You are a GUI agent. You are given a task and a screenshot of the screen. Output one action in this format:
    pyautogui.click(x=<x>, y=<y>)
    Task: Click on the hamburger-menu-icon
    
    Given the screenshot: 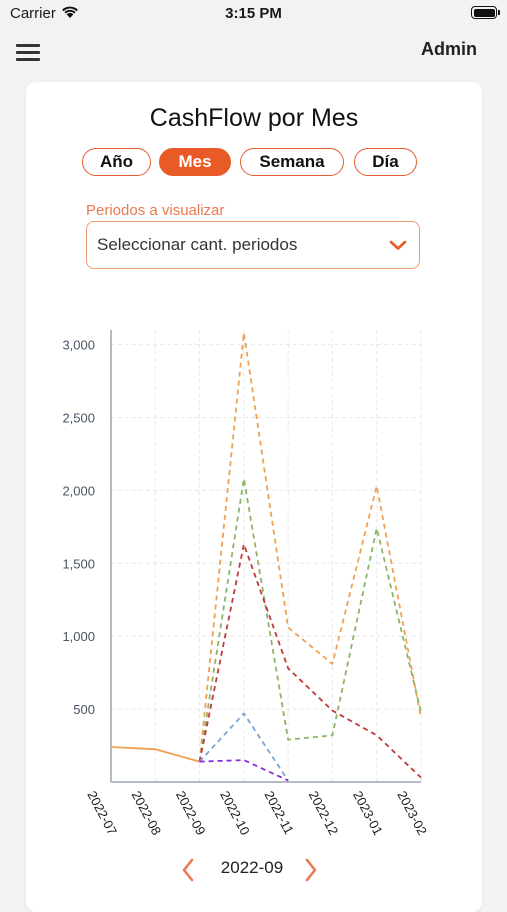 What is the action you would take?
    pyautogui.click(x=28, y=52)
    